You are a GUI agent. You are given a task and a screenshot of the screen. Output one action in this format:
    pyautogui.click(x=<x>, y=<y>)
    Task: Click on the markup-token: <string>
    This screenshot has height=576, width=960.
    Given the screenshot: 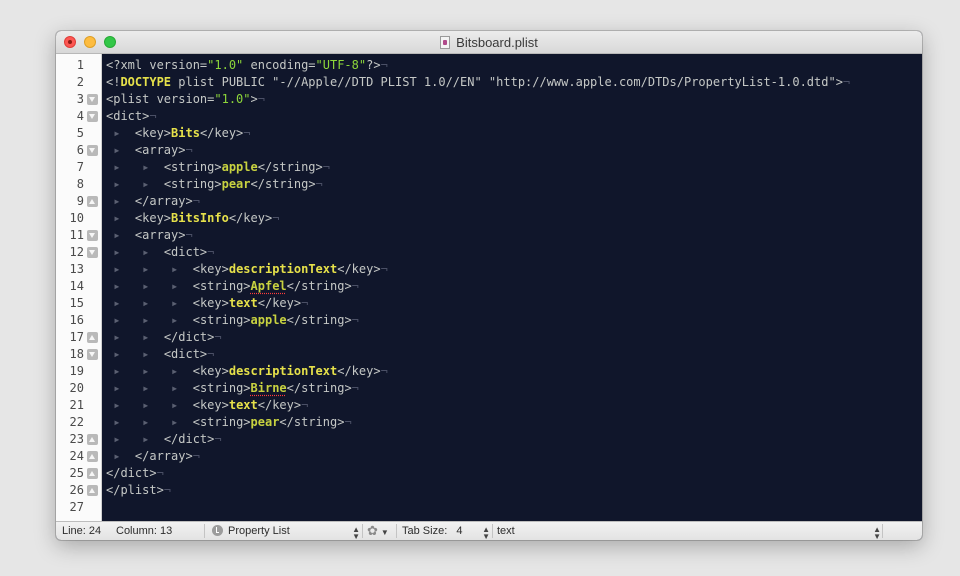 What is the action you would take?
    pyautogui.click(x=221, y=422)
    